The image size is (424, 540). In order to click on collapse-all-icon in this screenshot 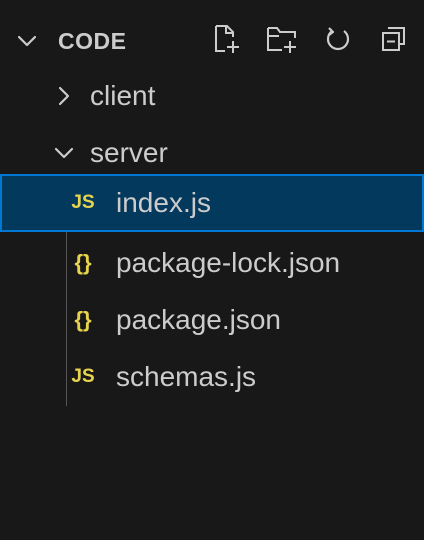, I will do `click(394, 39)`.